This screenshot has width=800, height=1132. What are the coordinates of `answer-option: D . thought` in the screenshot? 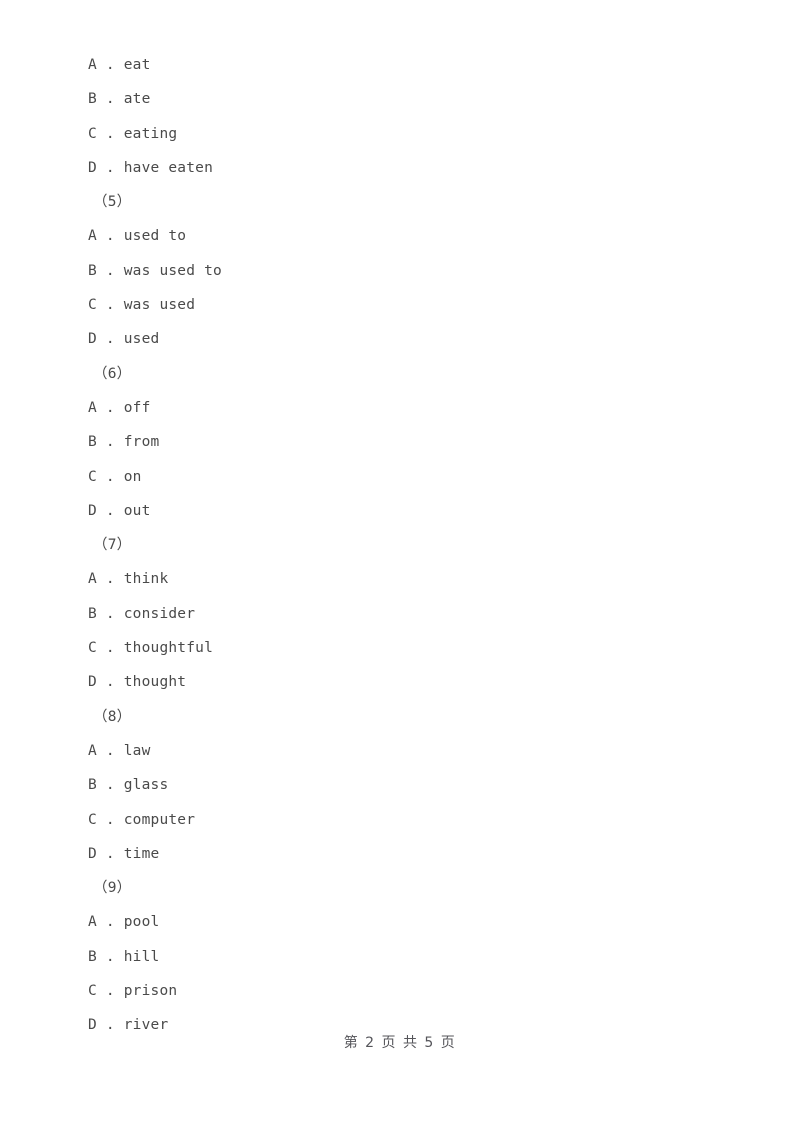 It's located at (137, 682).